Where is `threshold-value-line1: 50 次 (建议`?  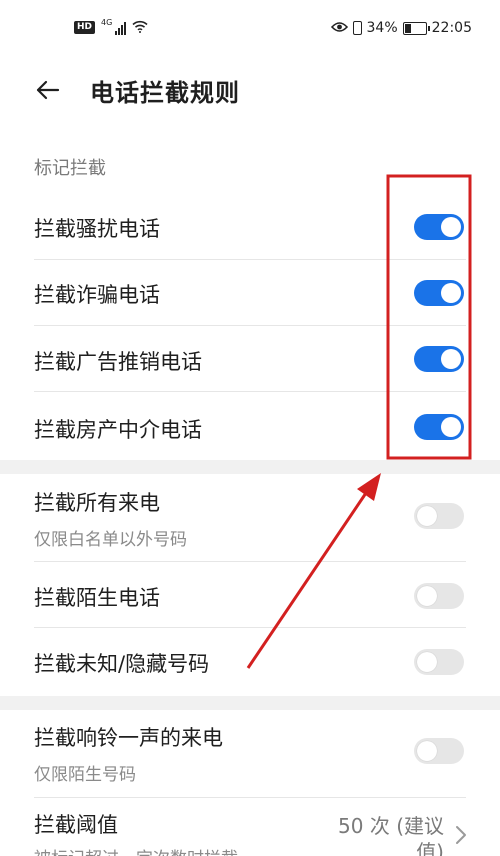
threshold-value-line1: 50 次 (建议 is located at coordinates (391, 826).